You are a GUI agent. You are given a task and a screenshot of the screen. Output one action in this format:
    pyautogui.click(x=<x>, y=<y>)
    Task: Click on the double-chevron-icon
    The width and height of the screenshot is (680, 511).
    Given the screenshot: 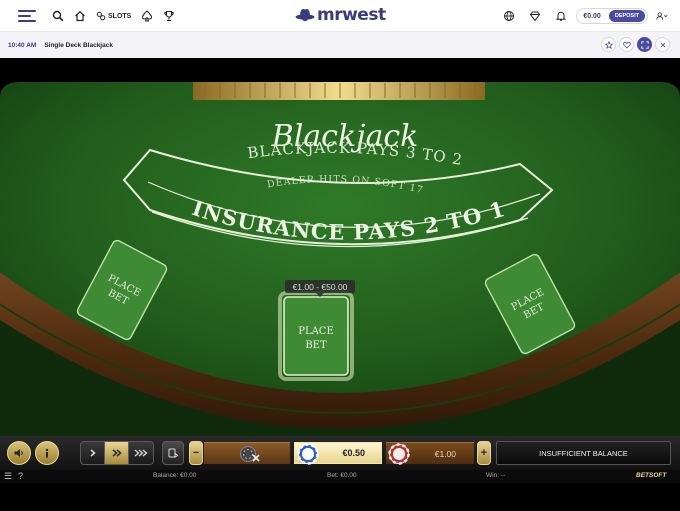 What is the action you would take?
    pyautogui.click(x=117, y=453)
    